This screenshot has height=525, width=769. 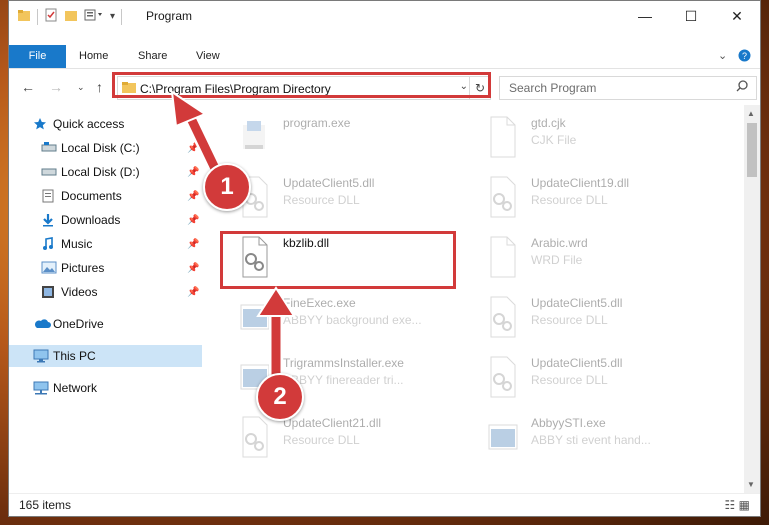 What do you see at coordinates (105, 356) in the screenshot?
I see `sidebar-item-this-pc: This PC` at bounding box center [105, 356].